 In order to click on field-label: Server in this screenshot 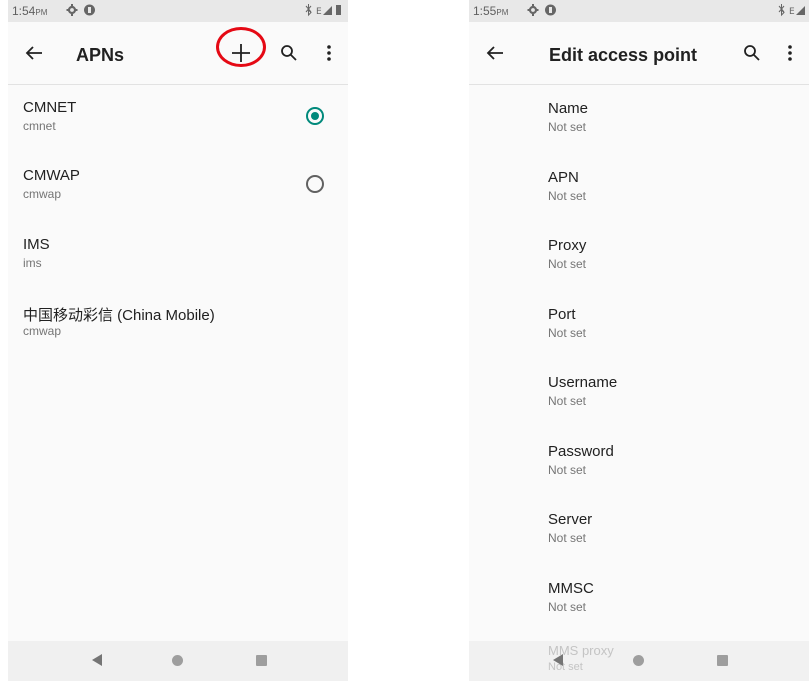, I will do `click(570, 519)`.